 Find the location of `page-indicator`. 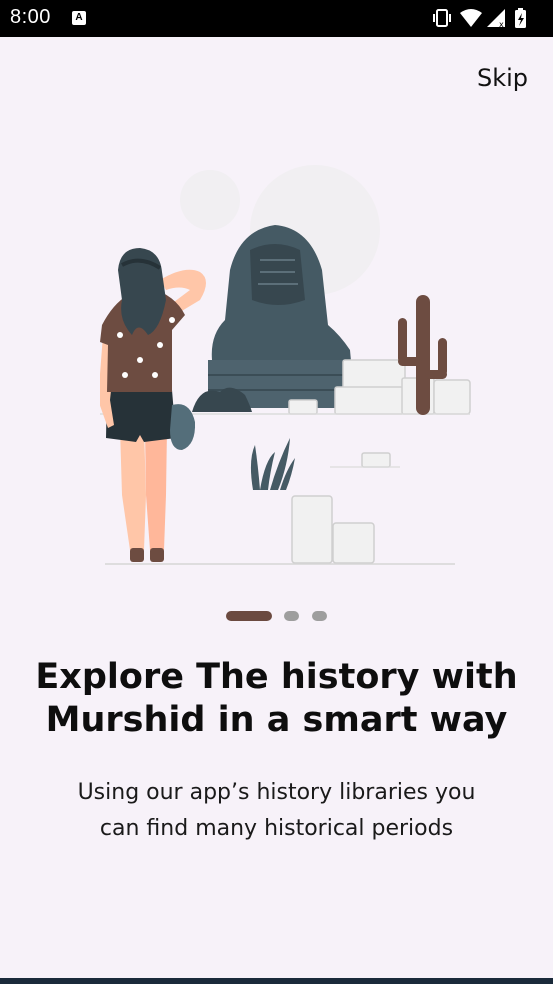

page-indicator is located at coordinates (276, 616).